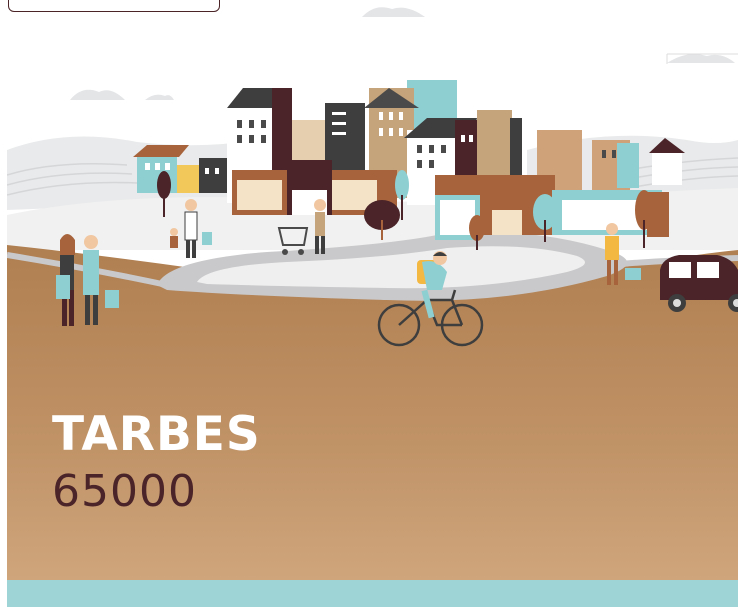  Describe the element at coordinates (372, 593) in the screenshot. I see `bottom-band` at that location.